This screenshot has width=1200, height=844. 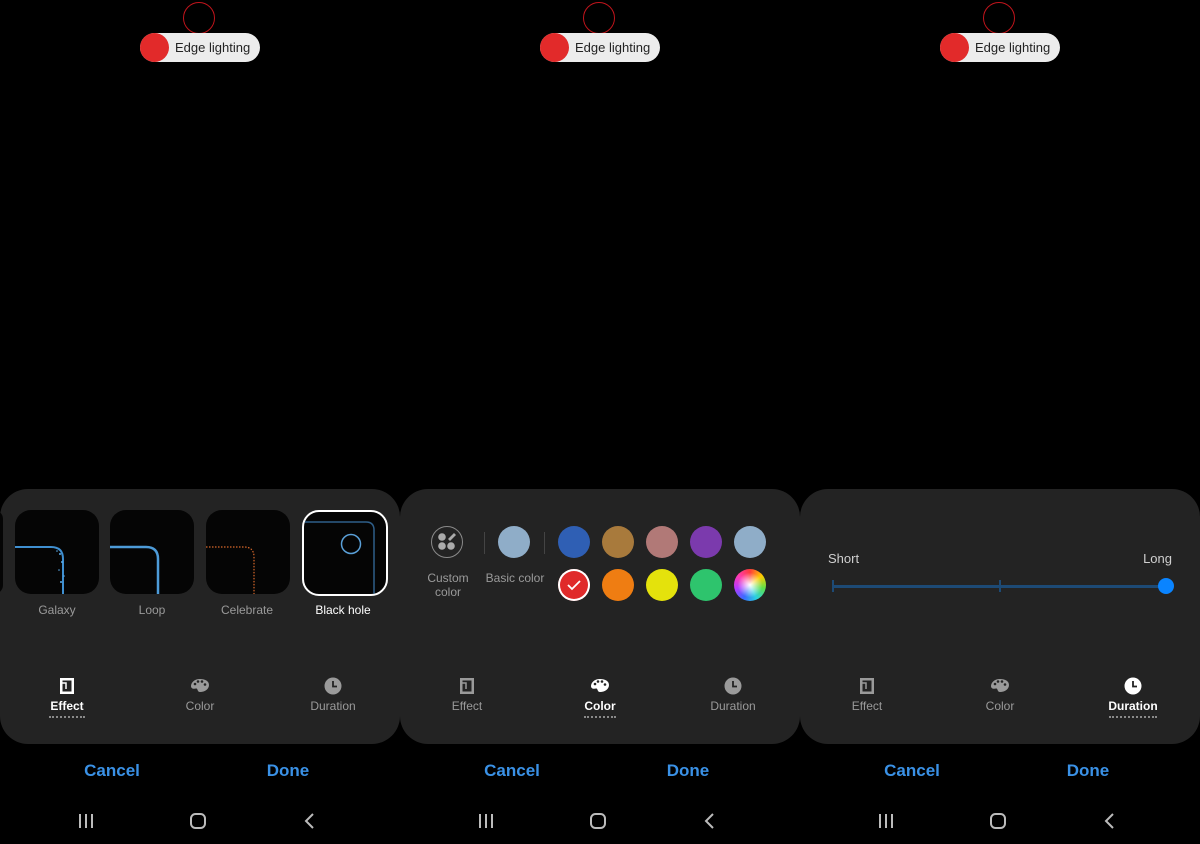 I want to click on effect-label: Celebrate, so click(x=247, y=610).